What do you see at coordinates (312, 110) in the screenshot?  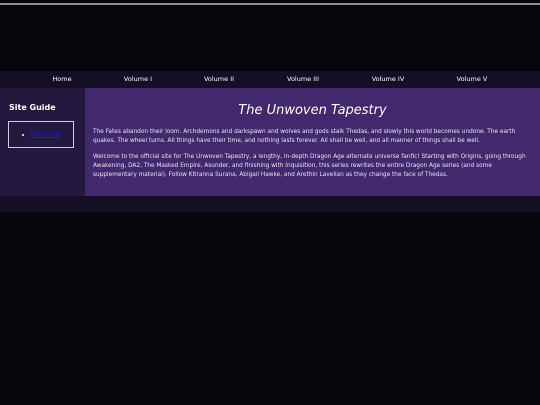 I see `page-title: The Unwoven Tapestry` at bounding box center [312, 110].